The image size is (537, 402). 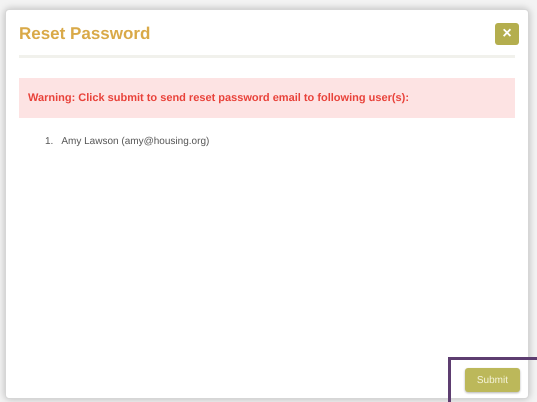 What do you see at coordinates (267, 98) in the screenshot?
I see `warning-message: Warning: Click submit to send reset password email to following user(s):` at bounding box center [267, 98].